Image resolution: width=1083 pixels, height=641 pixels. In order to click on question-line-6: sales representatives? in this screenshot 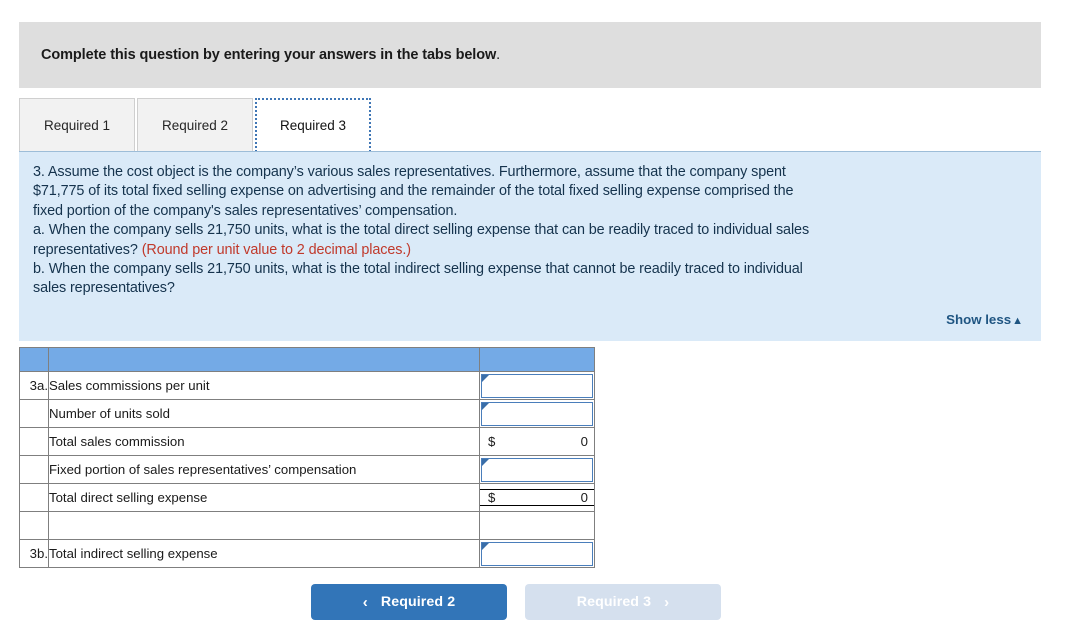, I will do `click(104, 288)`.